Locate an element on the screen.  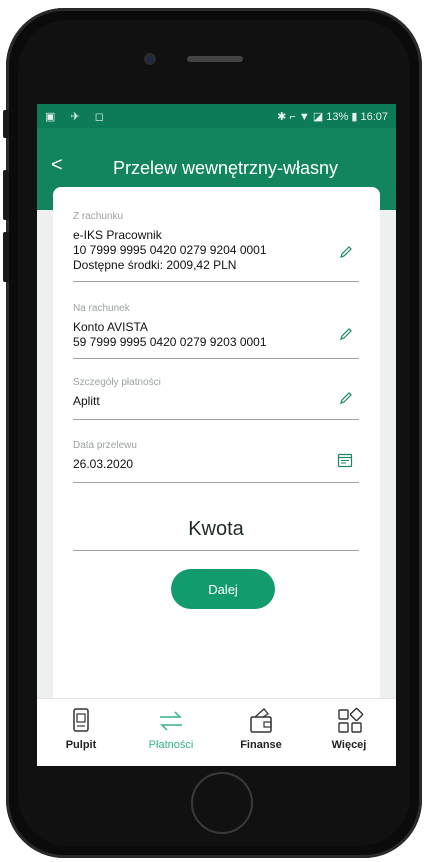
dashboard-icon is located at coordinates (81, 720).